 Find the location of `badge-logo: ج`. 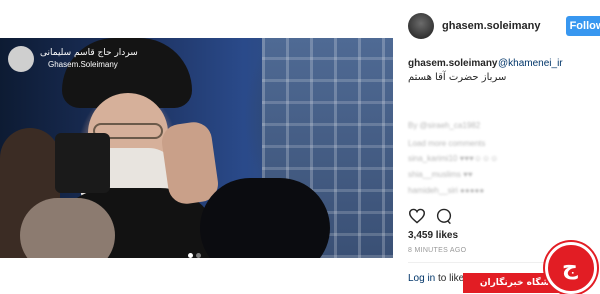

badge-logo: ج is located at coordinates (571, 268).